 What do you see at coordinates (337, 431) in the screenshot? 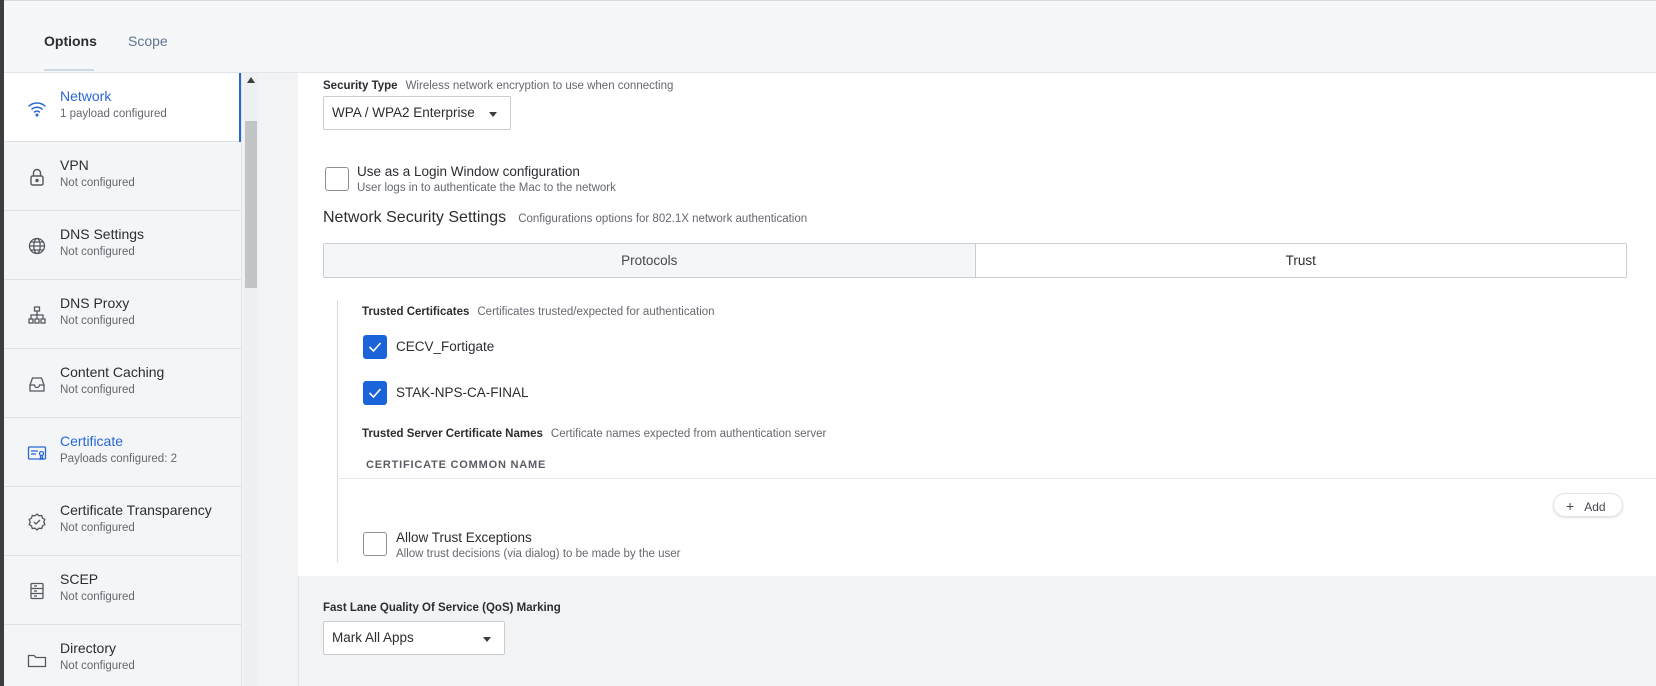
I see `trust-section-rule` at bounding box center [337, 431].